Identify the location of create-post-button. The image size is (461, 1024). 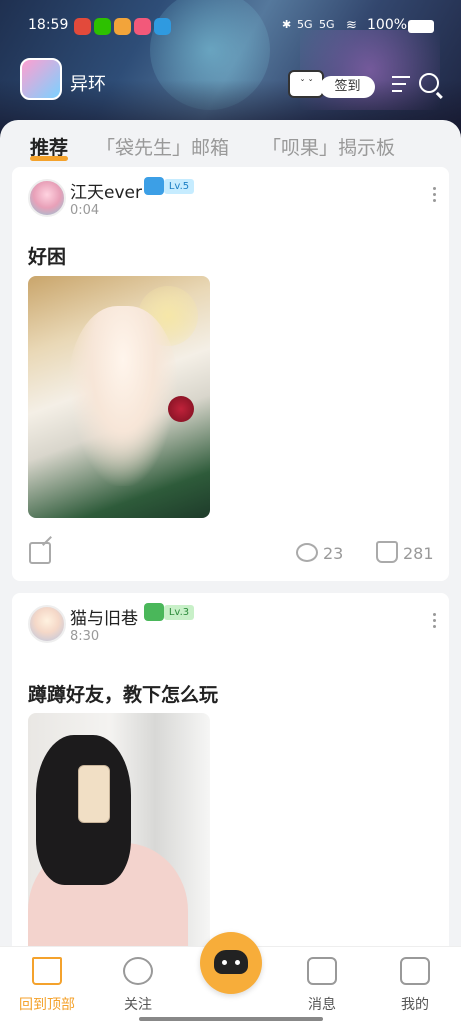
(231, 963).